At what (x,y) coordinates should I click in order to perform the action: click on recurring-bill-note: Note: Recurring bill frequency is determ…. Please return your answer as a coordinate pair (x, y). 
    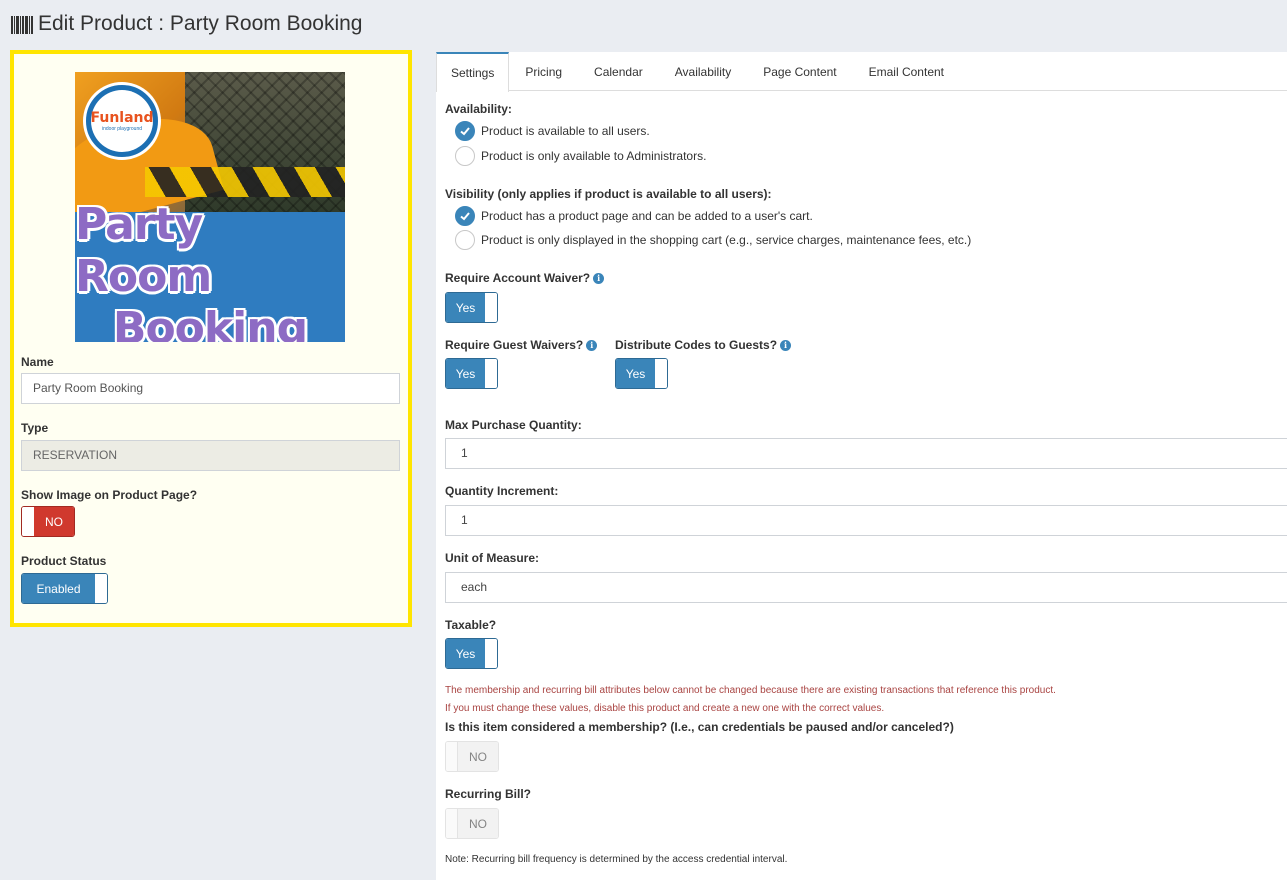
    Looking at the image, I should click on (616, 859).